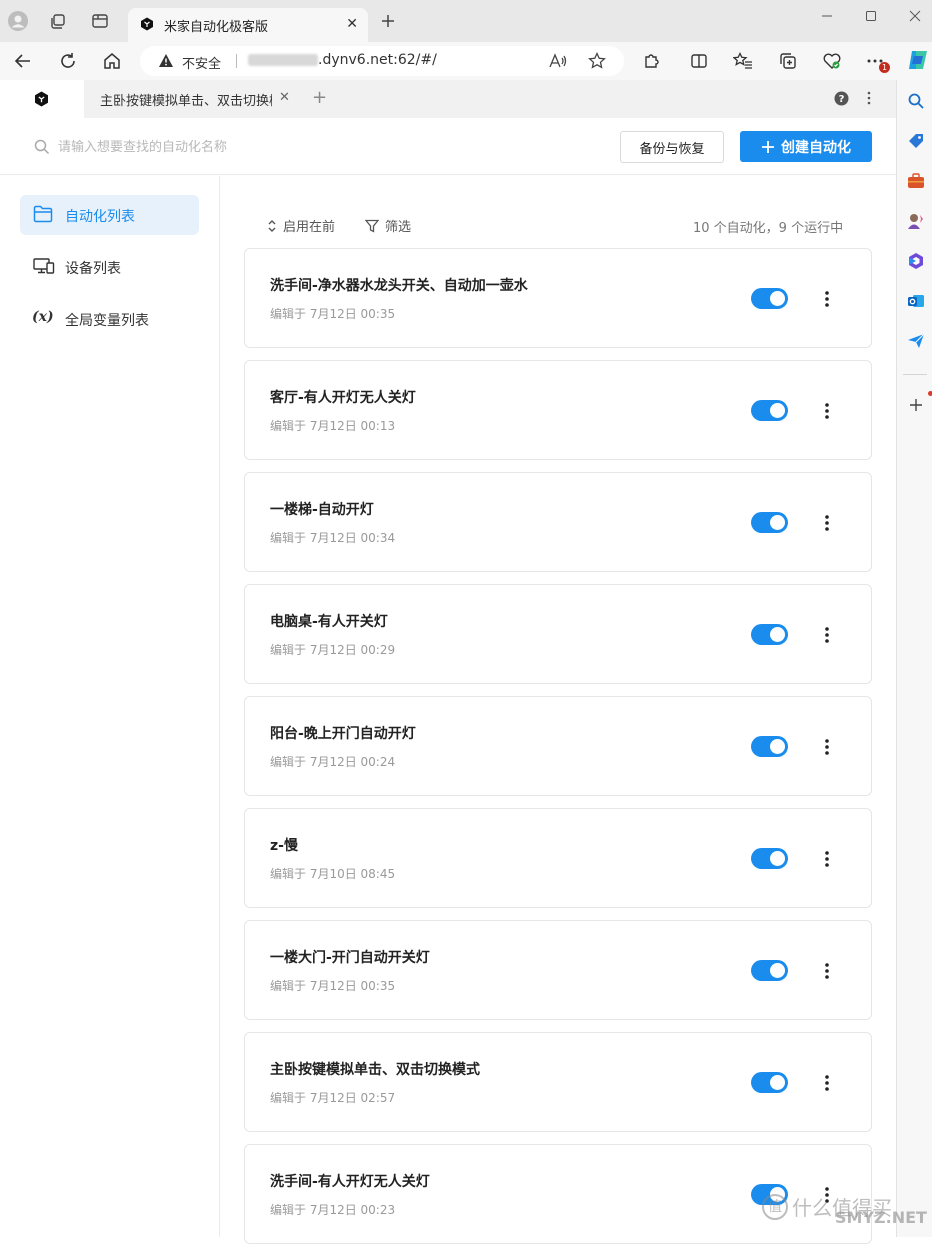  I want to click on search-input, so click(268, 147).